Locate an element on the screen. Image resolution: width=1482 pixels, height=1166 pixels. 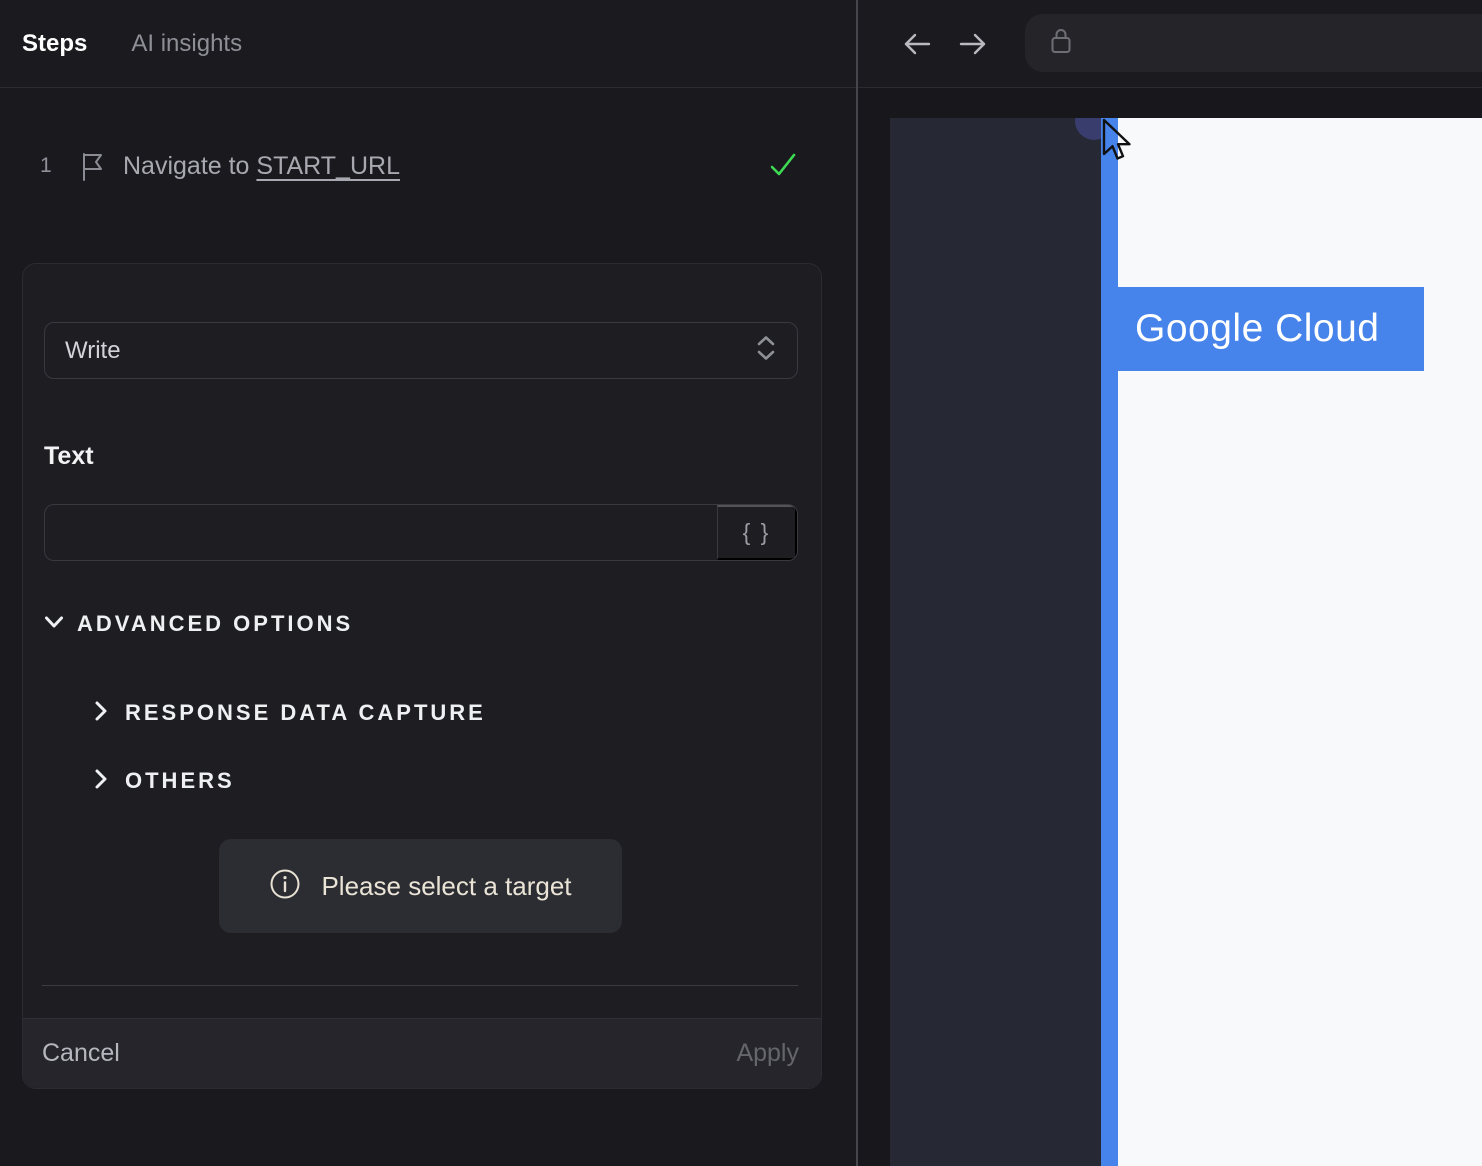
lock-icon is located at coordinates (1061, 43).